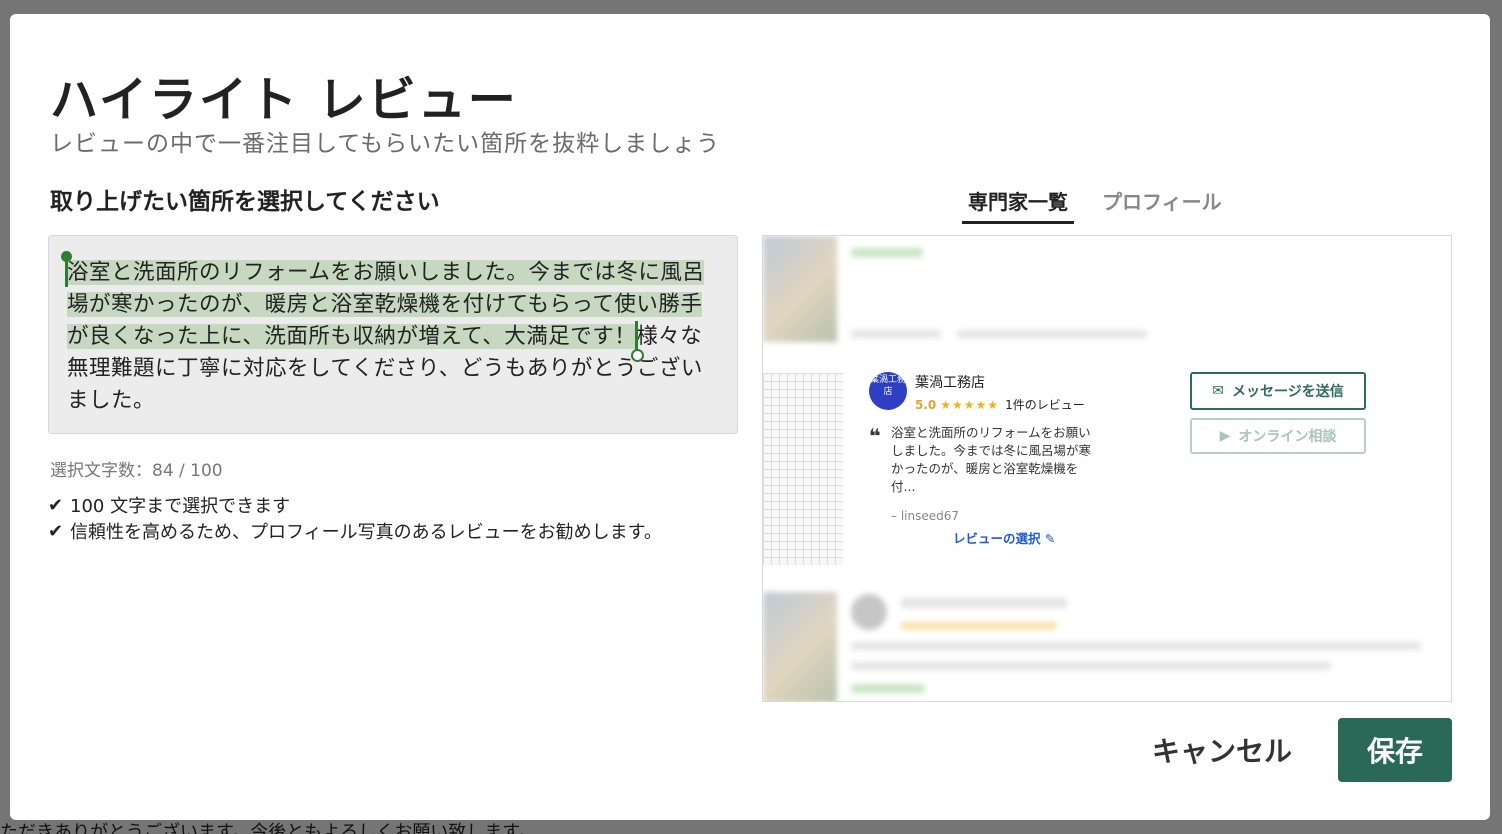 This screenshot has height=834, width=1502. What do you see at coordinates (180, 506) in the screenshot?
I see `rule-text: 100 文字まで選択できます` at bounding box center [180, 506].